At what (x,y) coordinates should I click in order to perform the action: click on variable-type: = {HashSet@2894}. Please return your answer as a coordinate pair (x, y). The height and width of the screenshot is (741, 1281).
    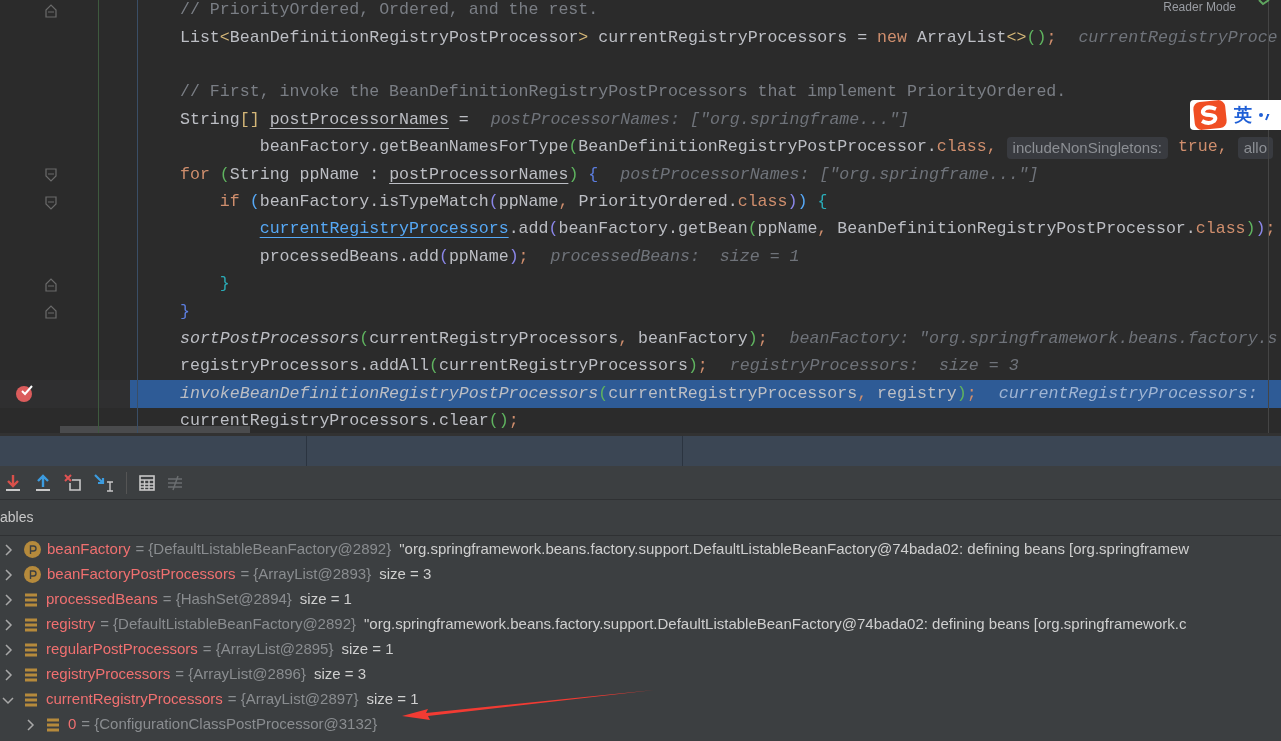
    Looking at the image, I should click on (227, 599).